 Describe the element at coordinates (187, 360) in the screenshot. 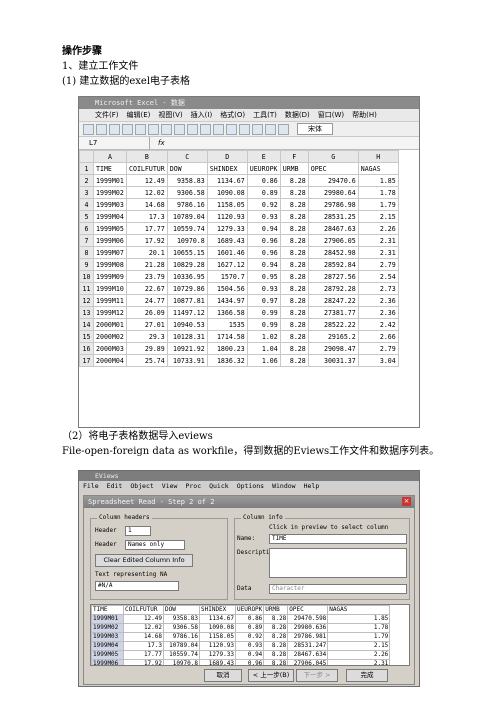

I see `cell: 10733.91` at that location.